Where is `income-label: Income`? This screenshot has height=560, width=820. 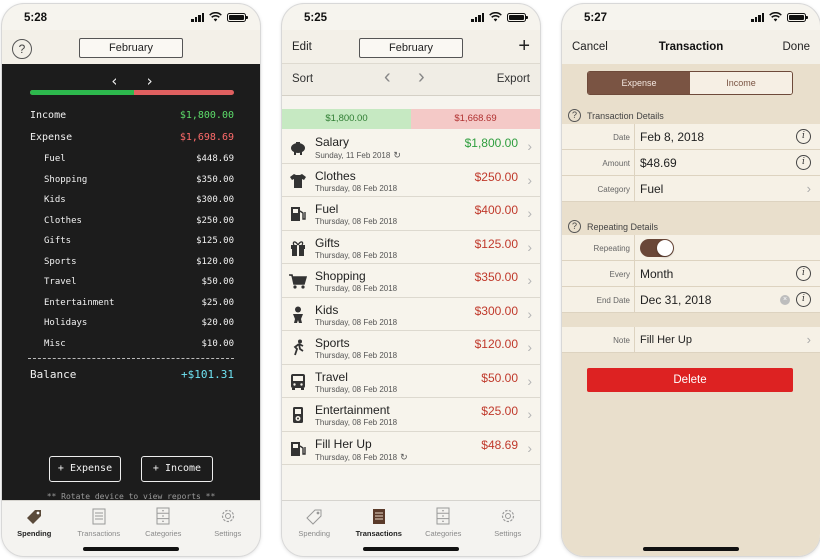
income-label: Income is located at coordinates (48, 115).